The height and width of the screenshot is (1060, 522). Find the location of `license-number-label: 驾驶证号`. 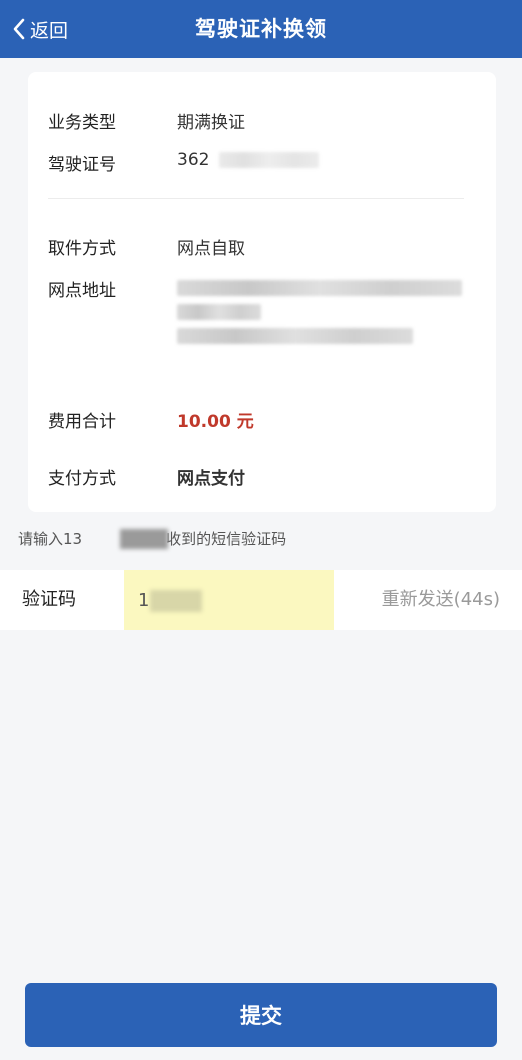

license-number-label: 驾驶证号 is located at coordinates (82, 165).